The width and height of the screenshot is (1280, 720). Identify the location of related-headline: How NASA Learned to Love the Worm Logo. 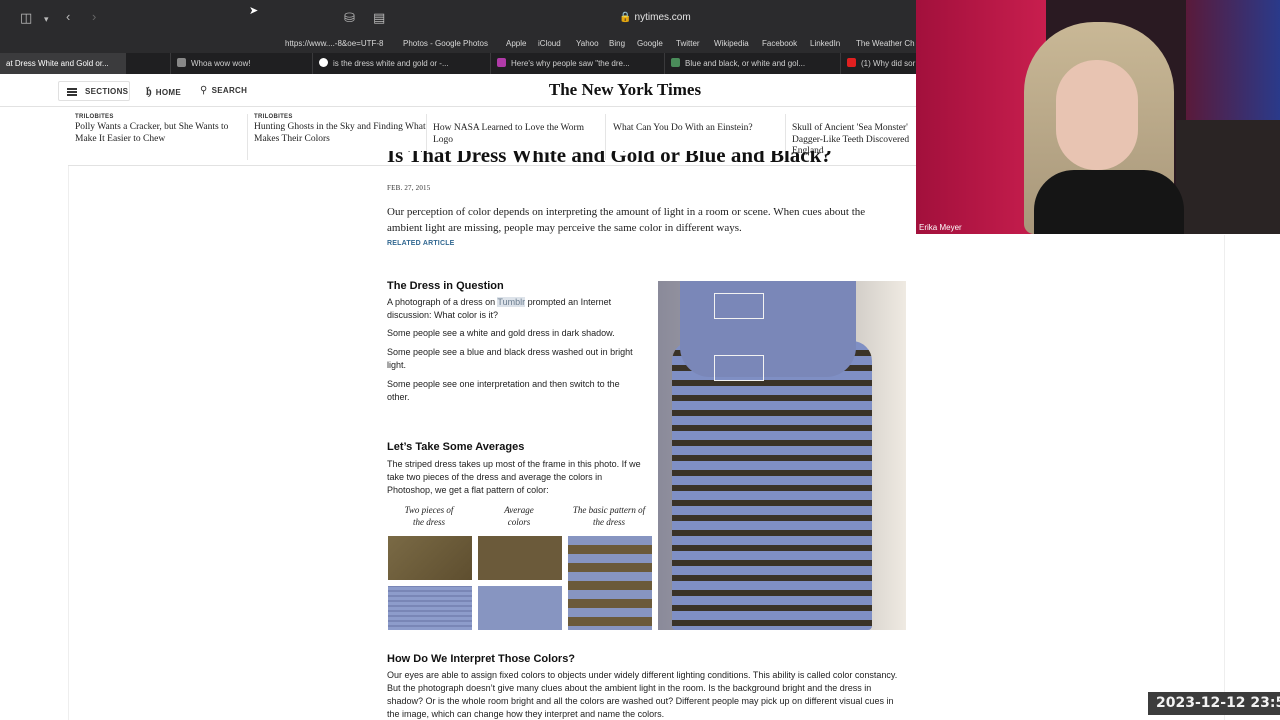
(509, 134).